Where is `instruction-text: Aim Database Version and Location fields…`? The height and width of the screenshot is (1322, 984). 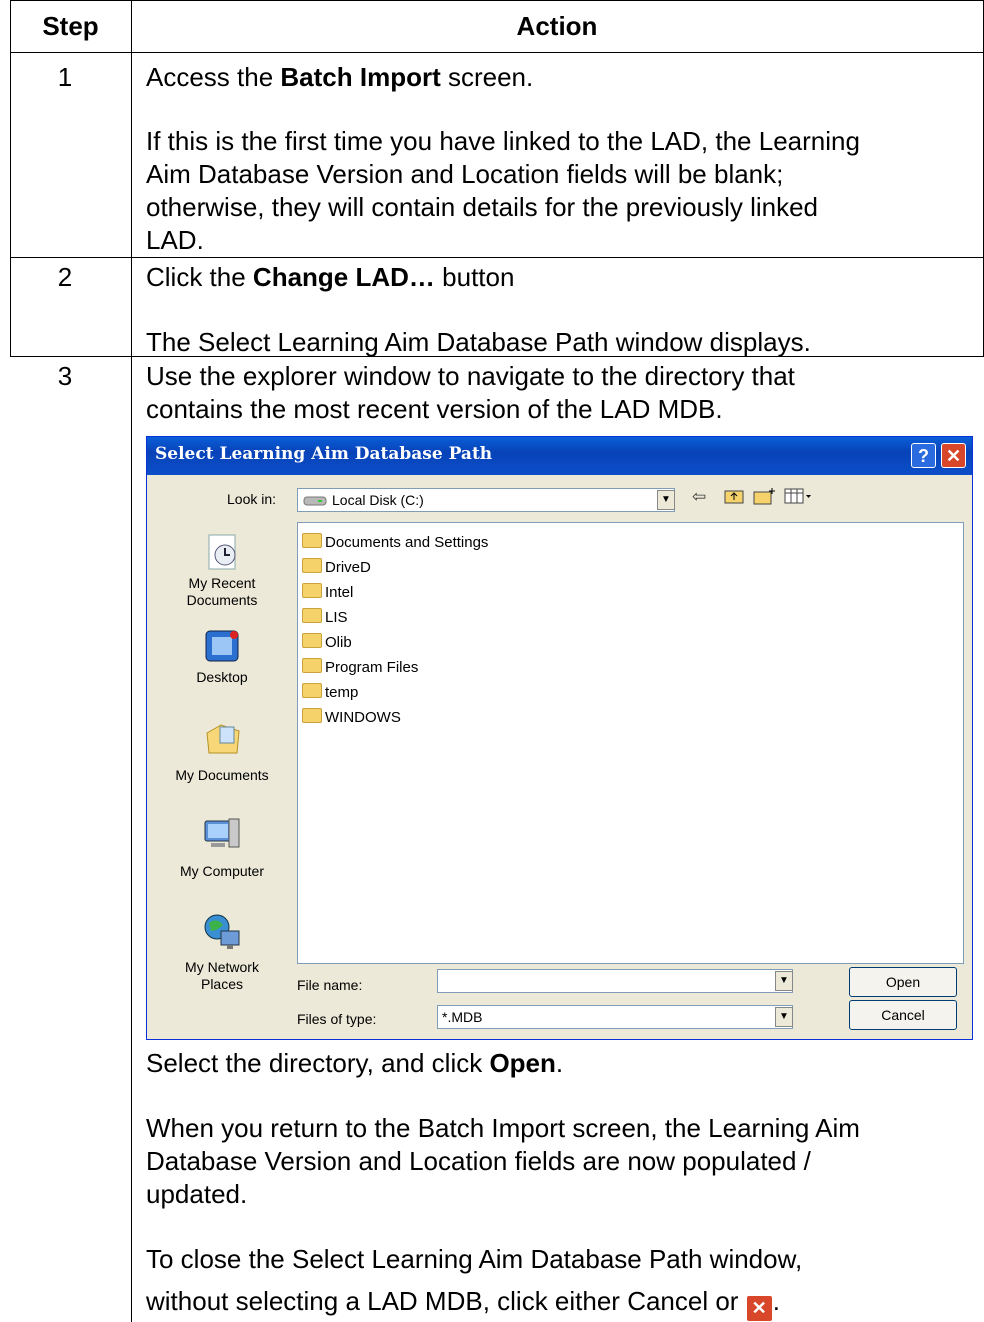
instruction-text: Aim Database Version and Location fields… is located at coordinates (465, 174).